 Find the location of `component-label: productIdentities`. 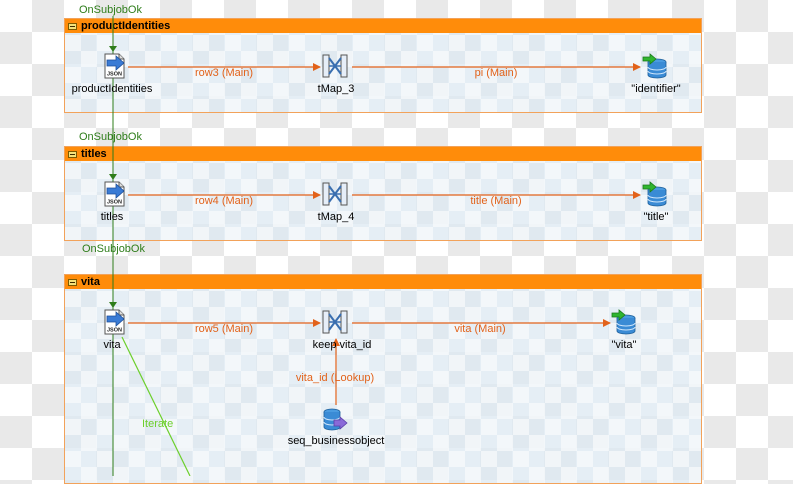

component-label: productIdentities is located at coordinates (112, 89).